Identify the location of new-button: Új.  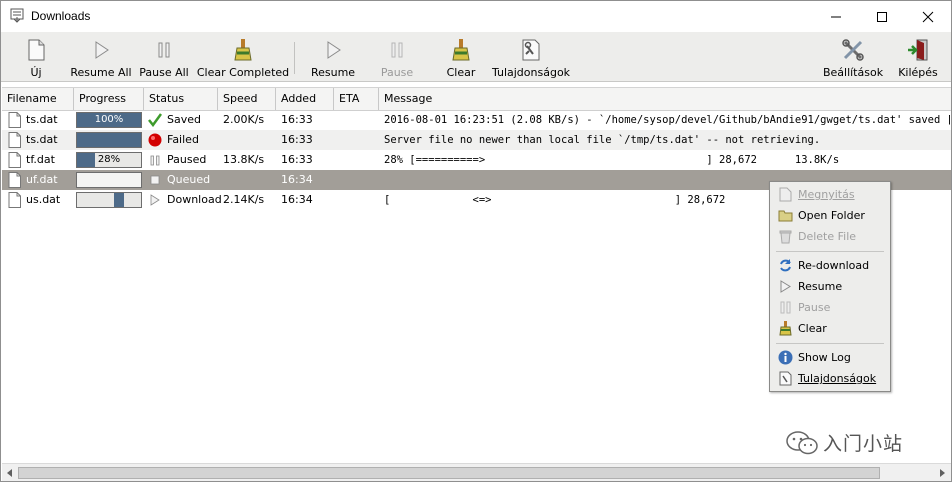
(36, 57).